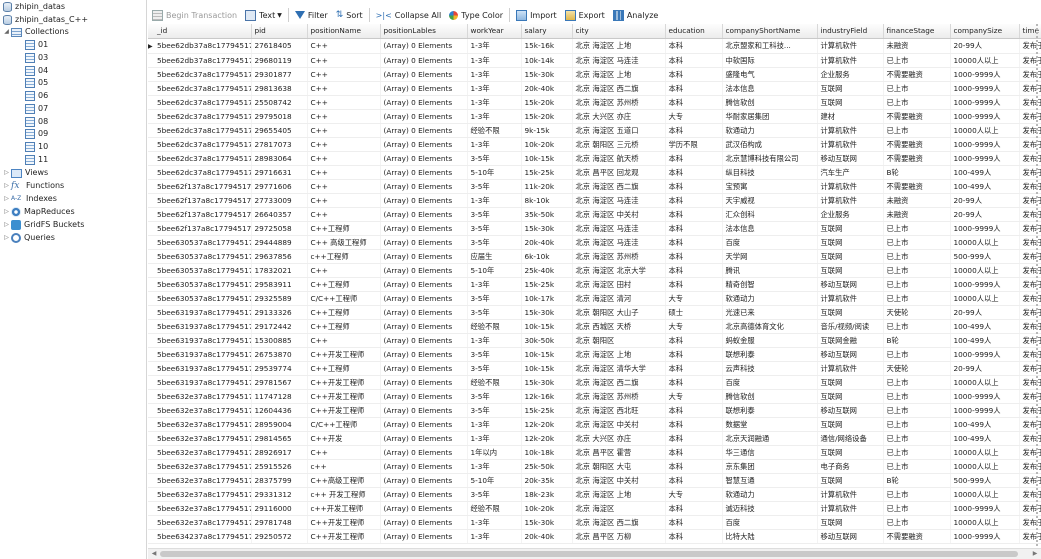  What do you see at coordinates (279, 256) in the screenshot?
I see `table-cell: 29637856` at bounding box center [279, 256].